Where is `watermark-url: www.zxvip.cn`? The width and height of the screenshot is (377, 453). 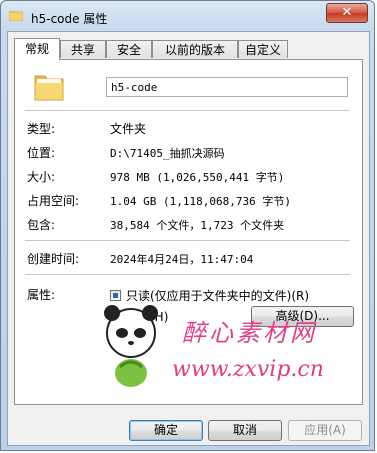 watermark-url: www.zxvip.cn is located at coordinates (248, 369).